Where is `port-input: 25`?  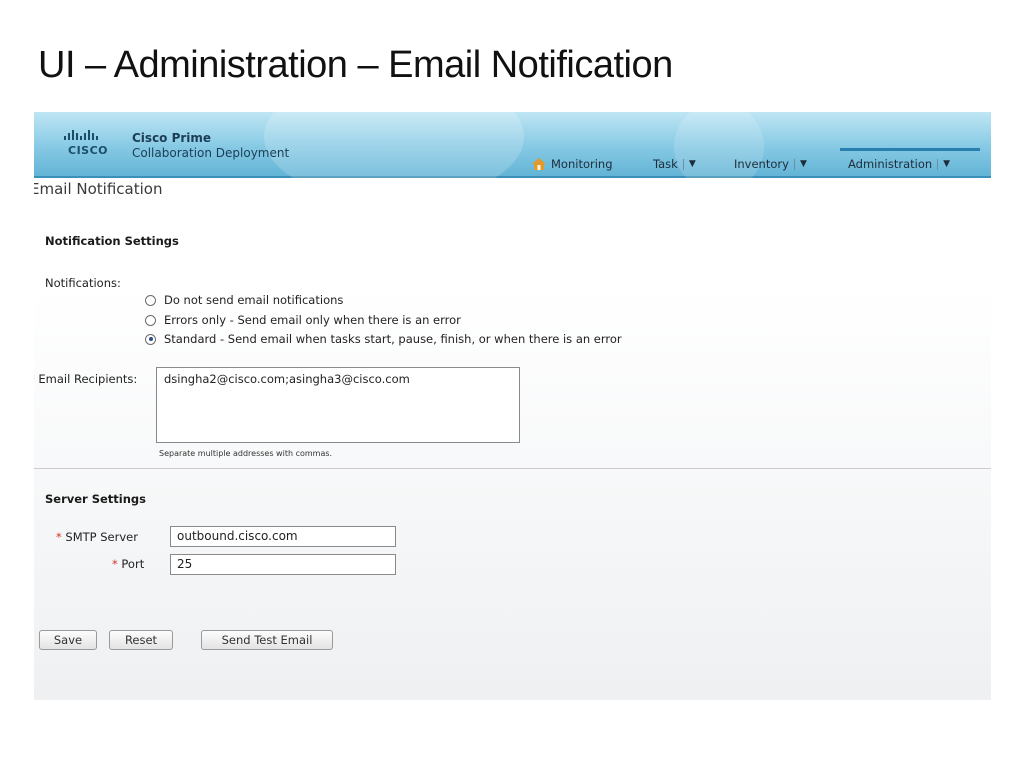 port-input: 25 is located at coordinates (283, 564).